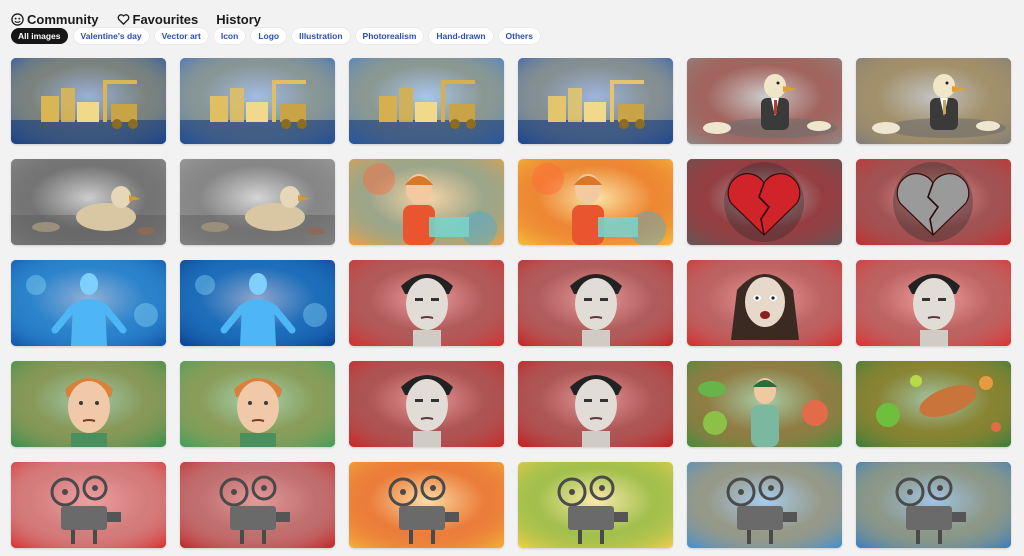 The height and width of the screenshot is (556, 1024). What do you see at coordinates (123, 19) in the screenshot?
I see `heart-icon` at bounding box center [123, 19].